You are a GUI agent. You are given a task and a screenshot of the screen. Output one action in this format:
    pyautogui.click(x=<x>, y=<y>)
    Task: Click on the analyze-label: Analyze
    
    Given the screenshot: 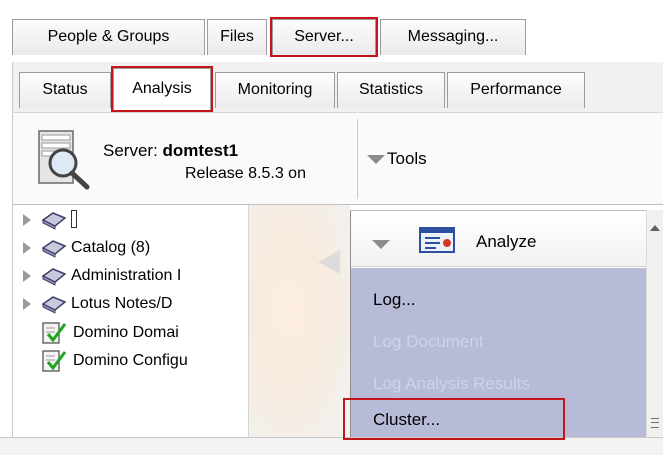 What is the action you would take?
    pyautogui.click(x=506, y=241)
    